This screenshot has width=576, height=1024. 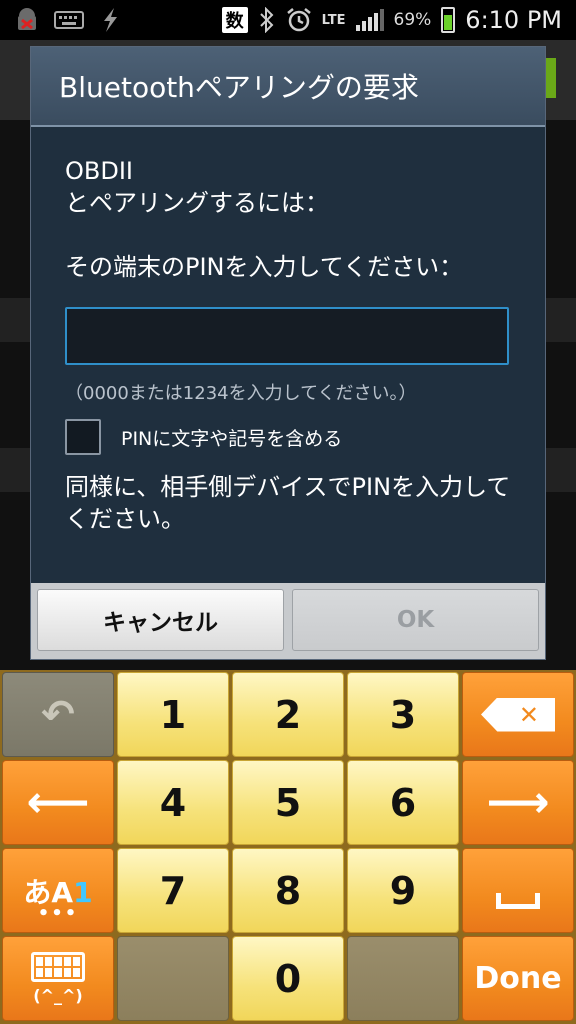 I want to click on dialog-title: Bluetoothペアリングの要求, so click(x=288, y=87).